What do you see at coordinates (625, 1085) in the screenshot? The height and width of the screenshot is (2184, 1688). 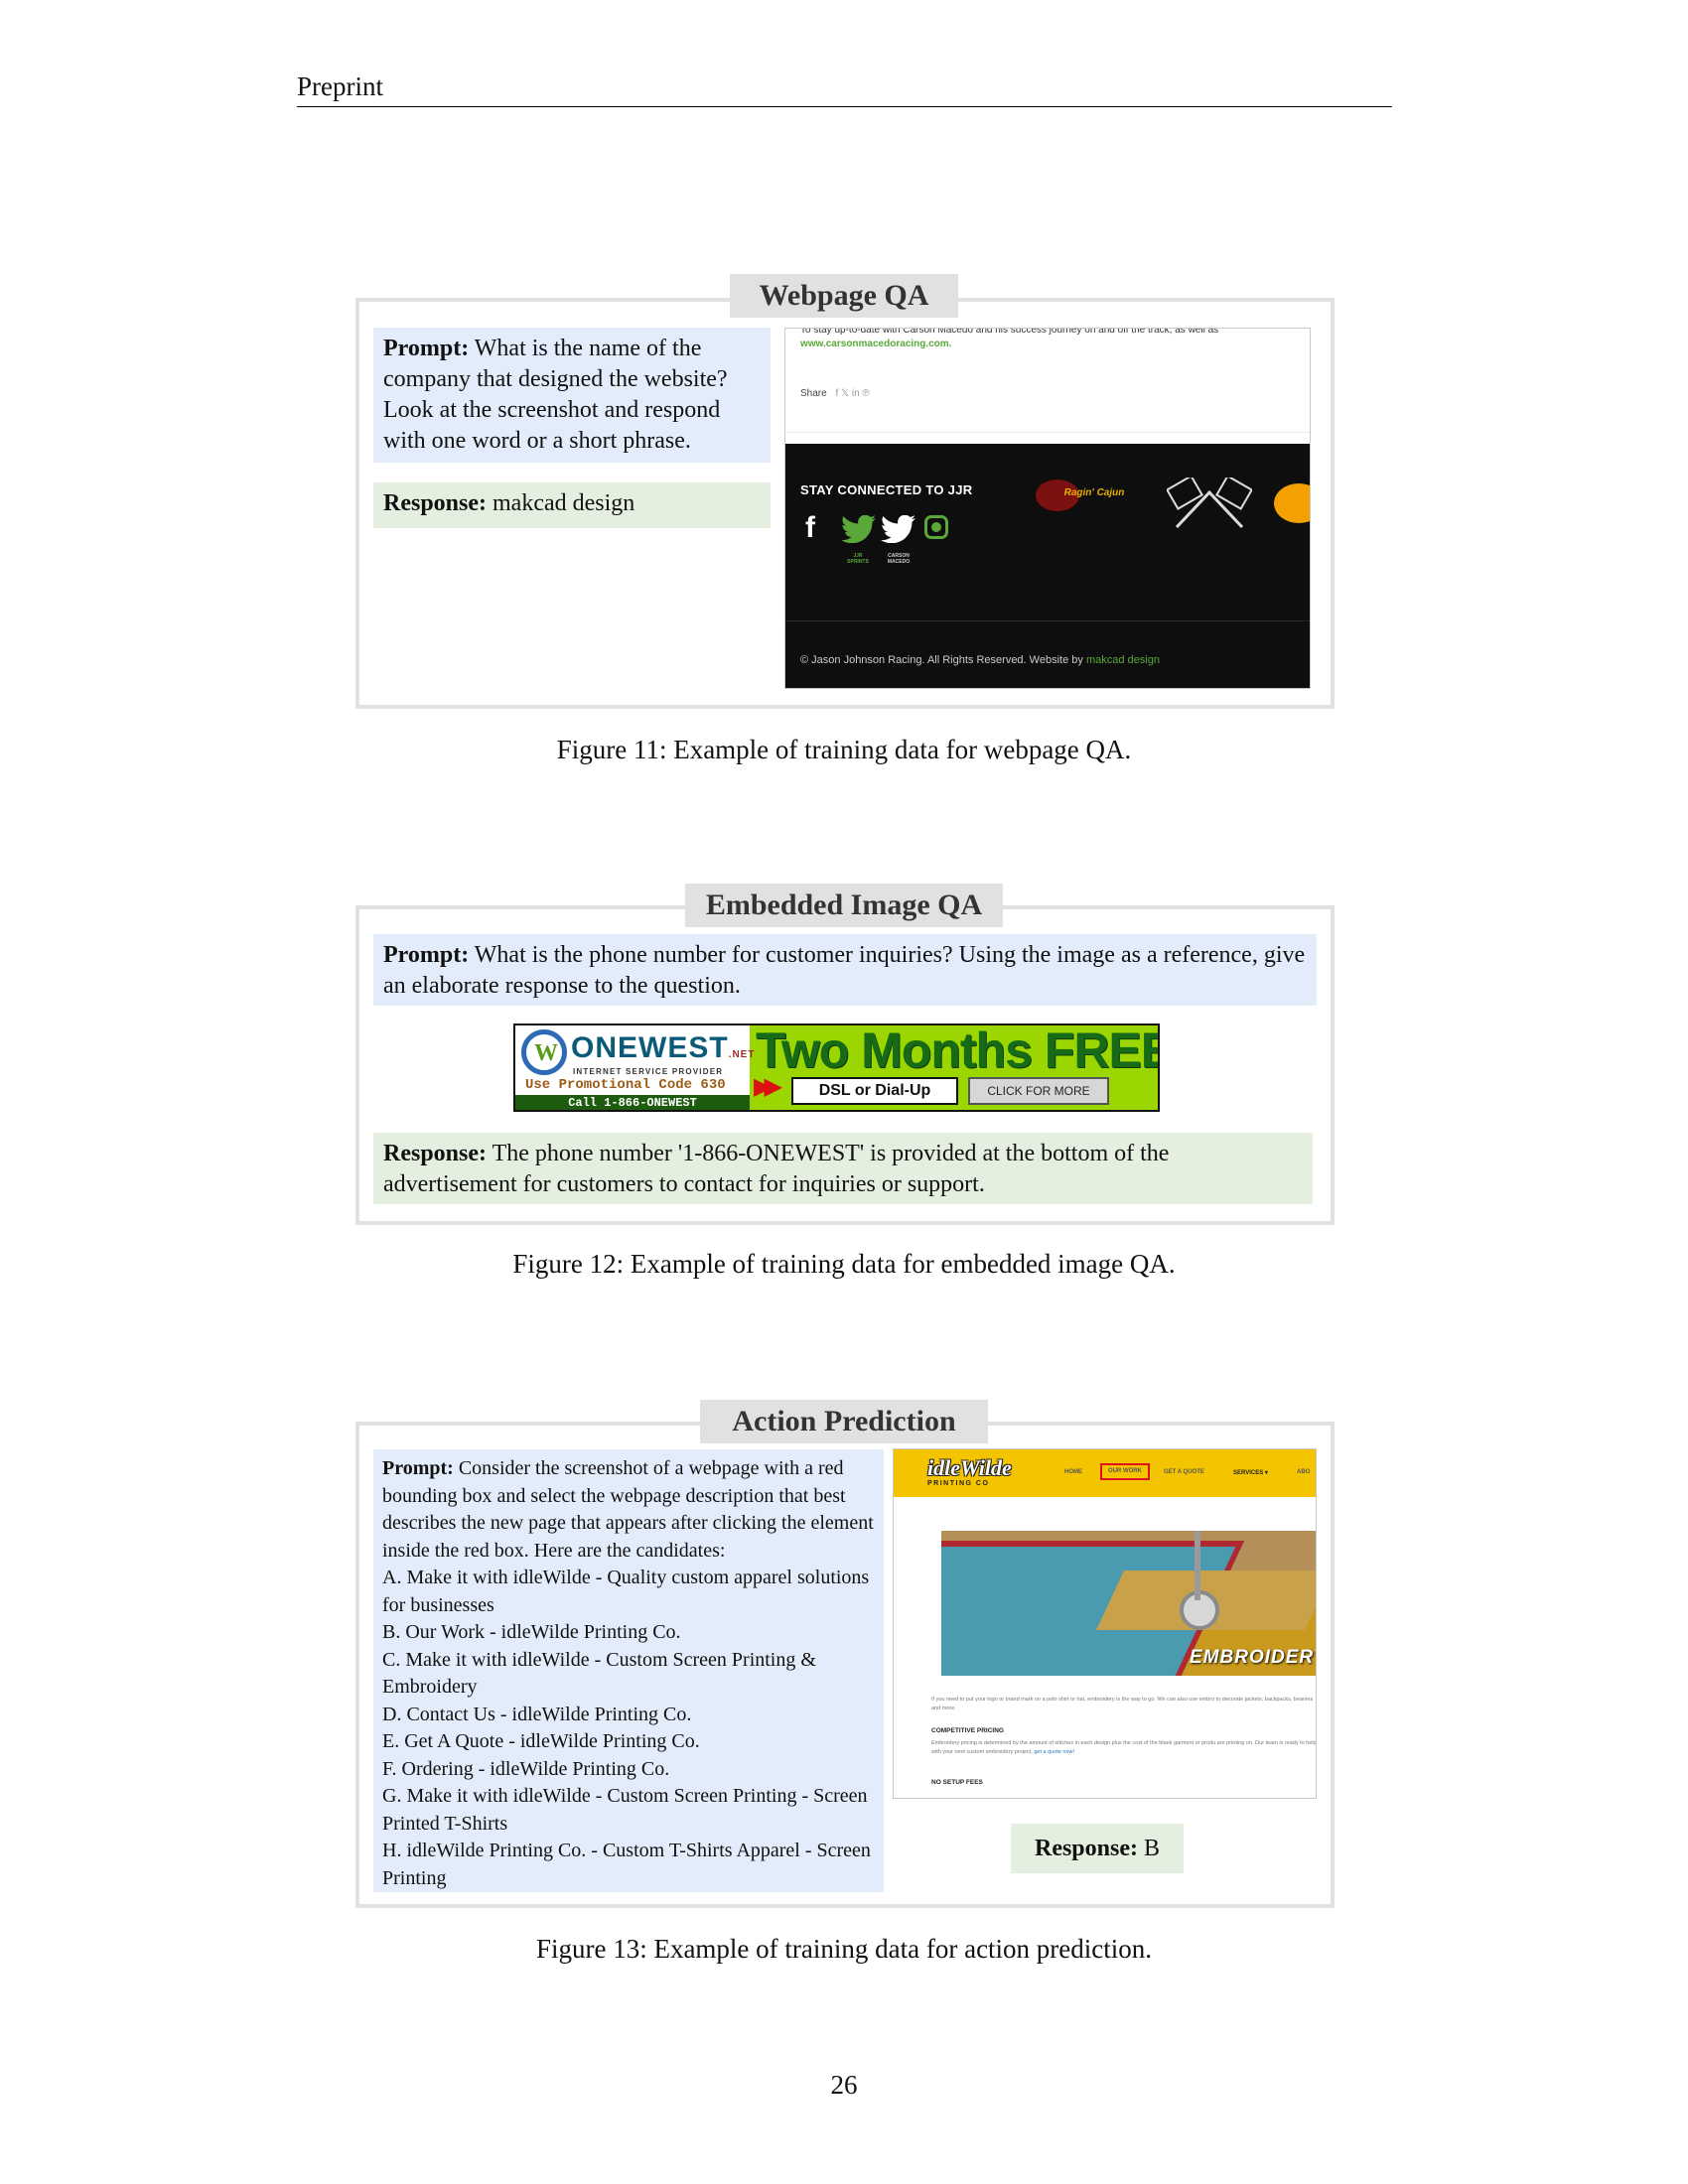 I see `banner-promo: Use Promotional Code 630` at bounding box center [625, 1085].